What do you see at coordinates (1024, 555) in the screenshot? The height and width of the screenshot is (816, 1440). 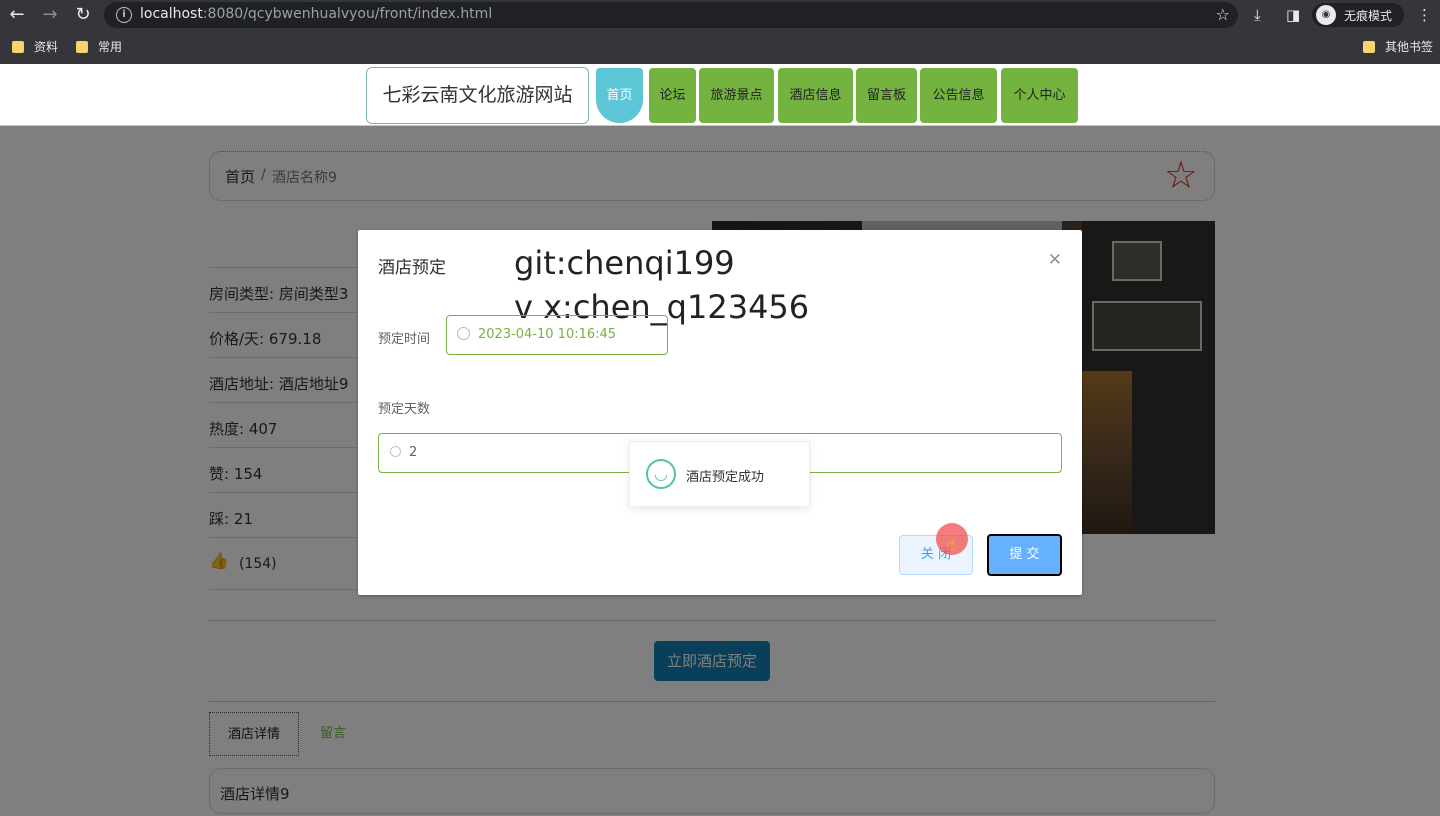 I see `submit-button: 提 交` at bounding box center [1024, 555].